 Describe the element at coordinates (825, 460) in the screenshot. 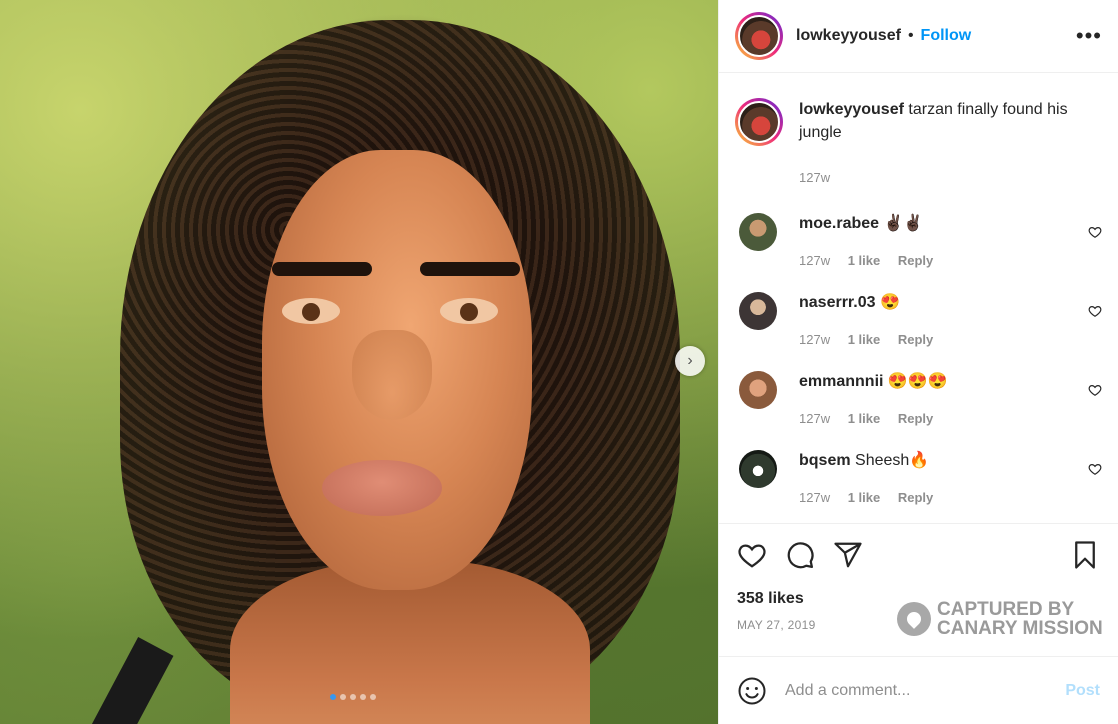

I see `comment-username: bqsem` at that location.